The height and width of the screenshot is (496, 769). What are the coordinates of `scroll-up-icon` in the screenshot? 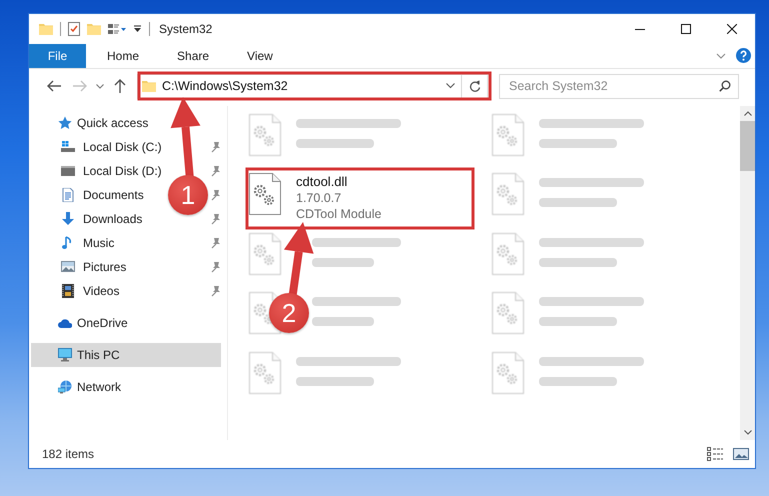 It's located at (748, 113).